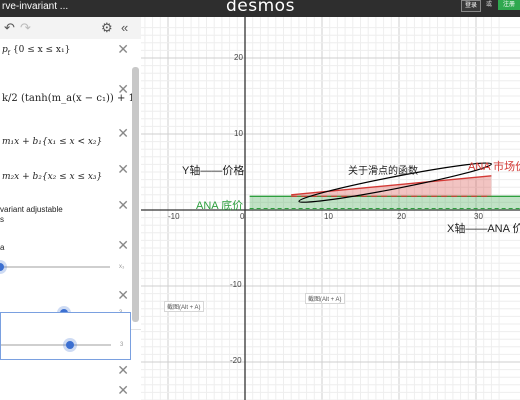  I want to click on slider-1-handle, so click(2, 267).